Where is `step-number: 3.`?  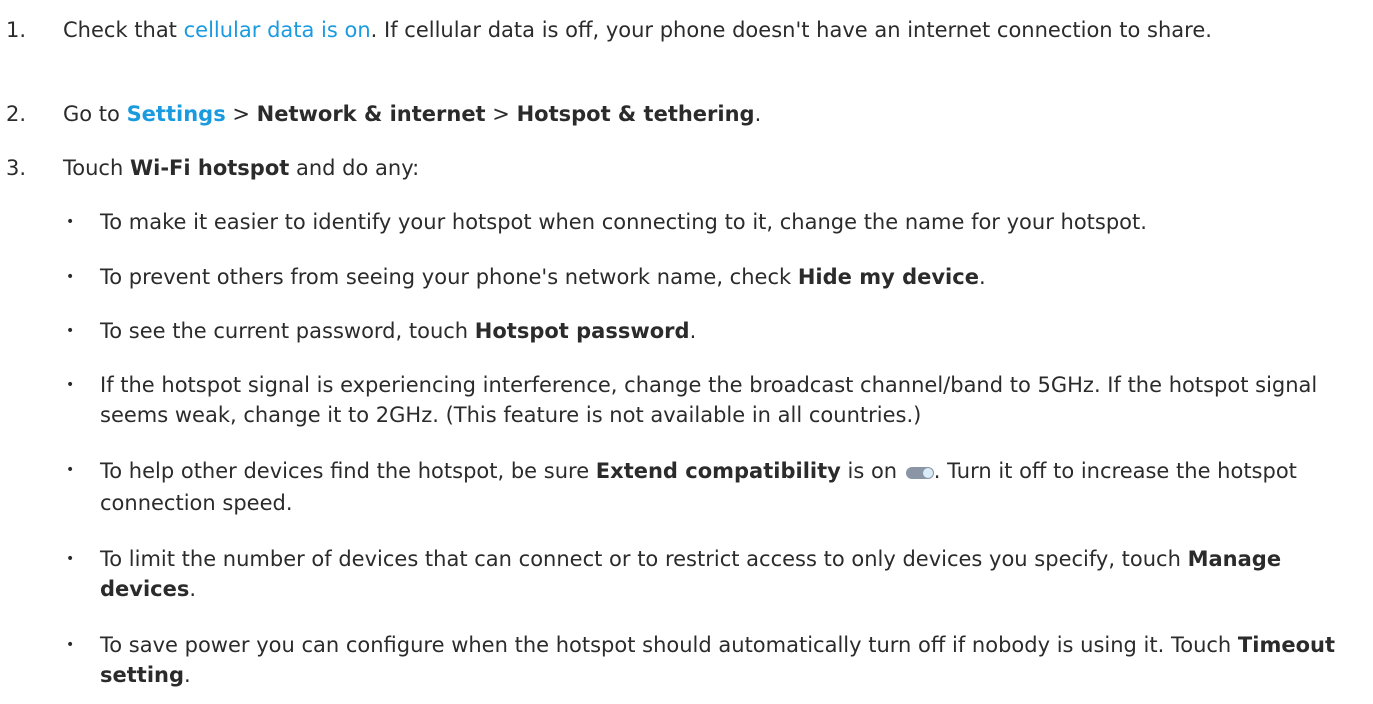 step-number: 3. is located at coordinates (16, 168).